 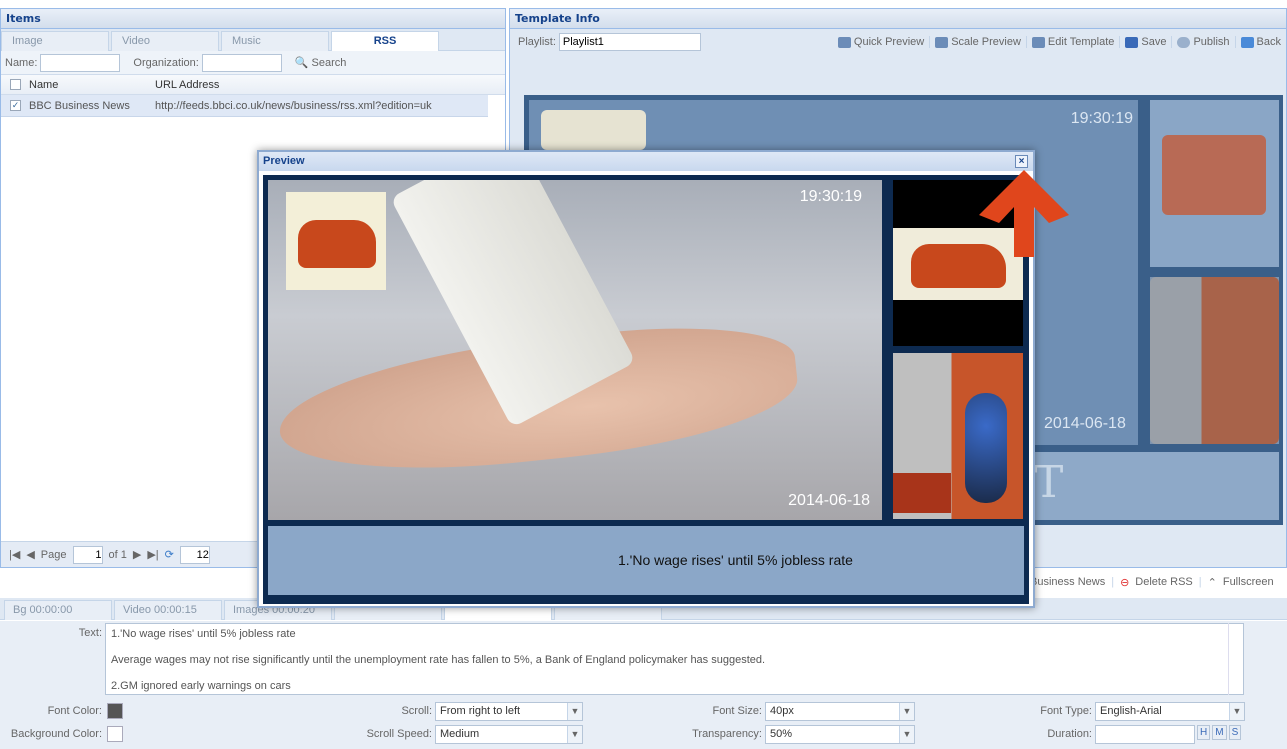 What do you see at coordinates (1124, 582) in the screenshot?
I see `delete-icon: ⊖` at bounding box center [1124, 582].